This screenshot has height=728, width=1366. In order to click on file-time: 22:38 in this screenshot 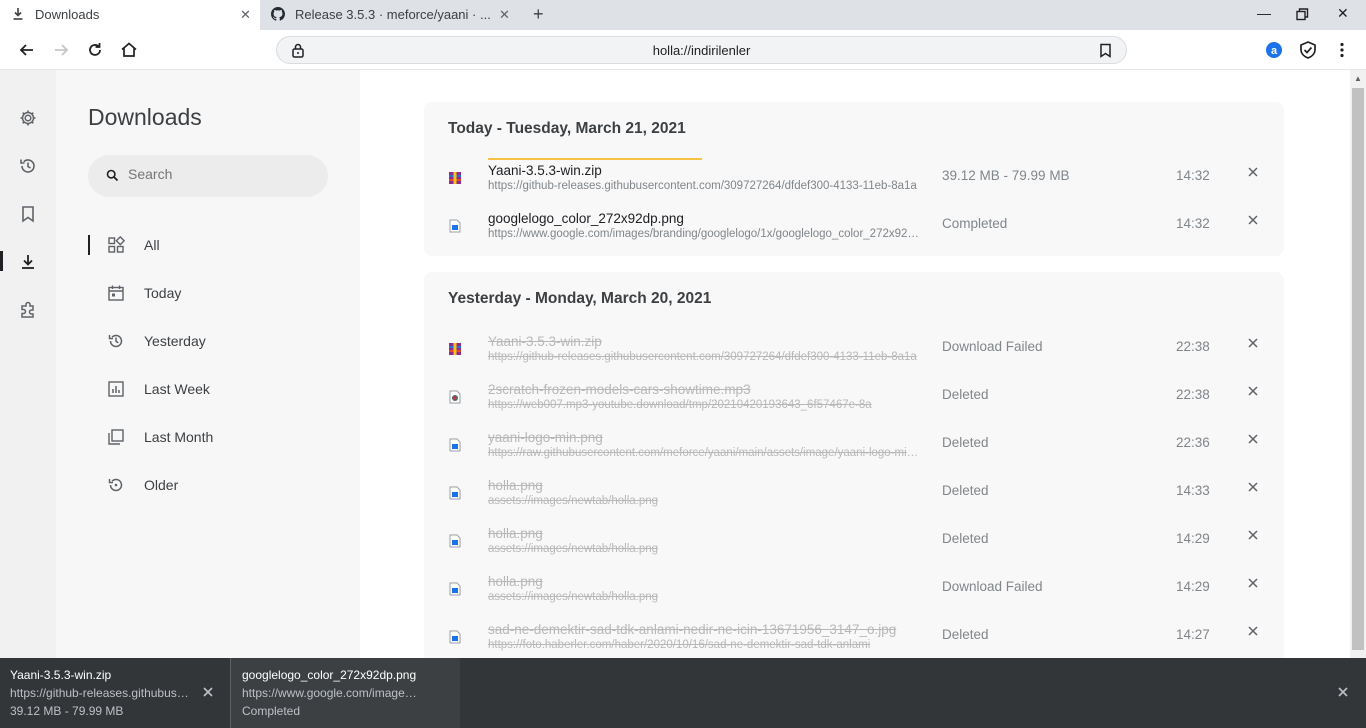, I will do `click(1193, 346)`.